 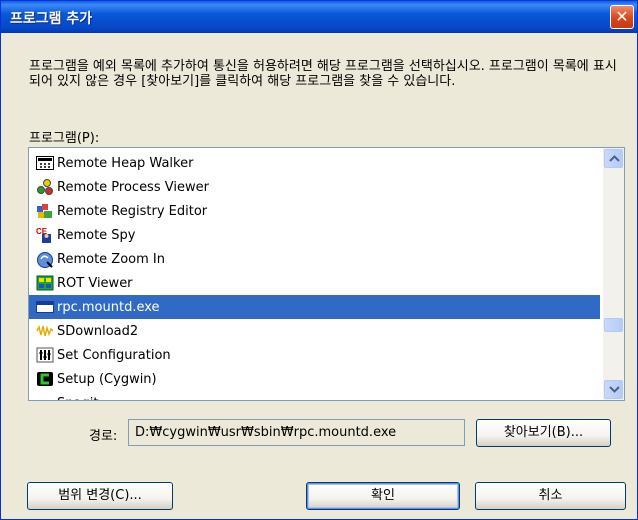 I want to click on program-item-label: Snagit, so click(x=77, y=398).